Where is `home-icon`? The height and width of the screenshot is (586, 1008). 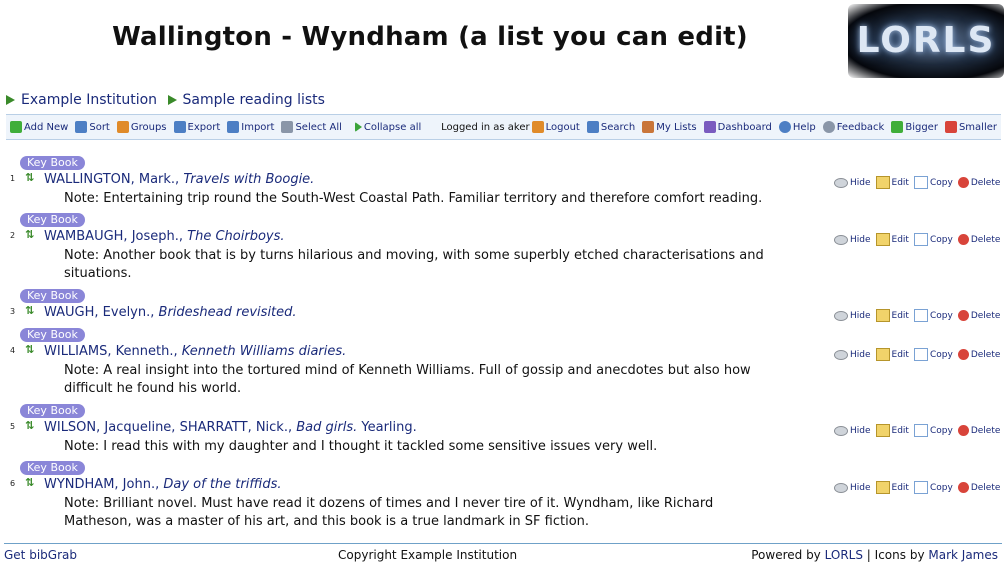 home-icon is located at coordinates (648, 127).